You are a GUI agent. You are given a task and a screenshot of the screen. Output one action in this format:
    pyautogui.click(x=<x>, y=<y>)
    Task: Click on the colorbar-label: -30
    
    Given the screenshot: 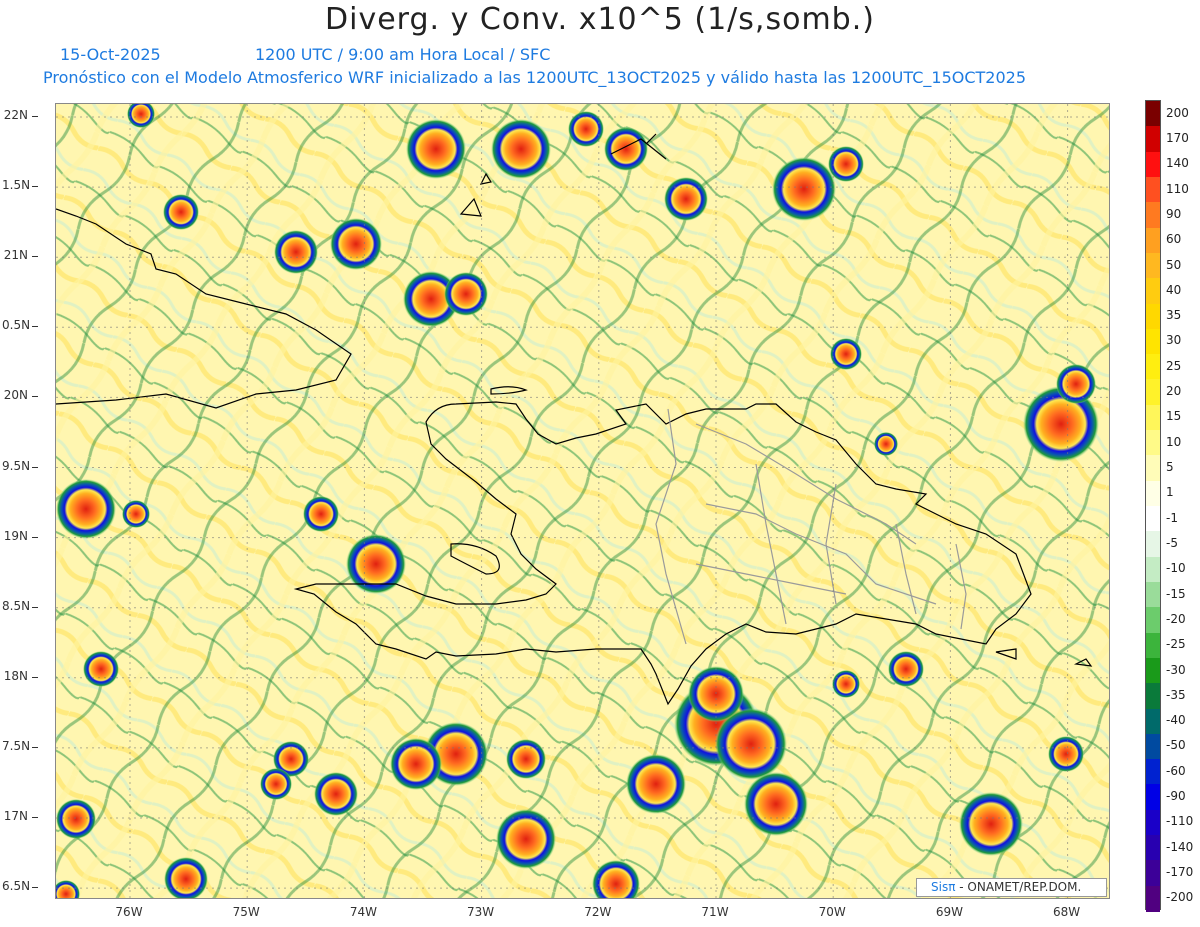 What is the action you would take?
    pyautogui.click(x=1176, y=669)
    